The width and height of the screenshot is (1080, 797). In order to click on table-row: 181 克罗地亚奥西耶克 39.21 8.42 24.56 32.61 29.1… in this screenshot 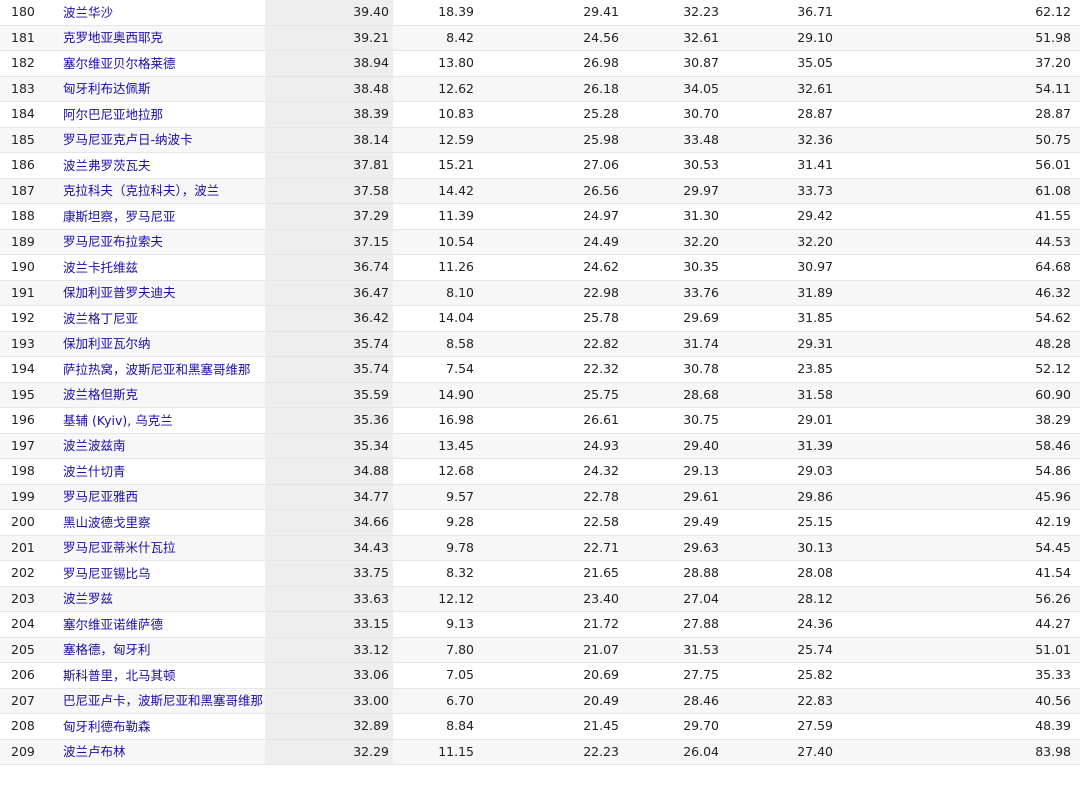, I will do `click(540, 38)`.